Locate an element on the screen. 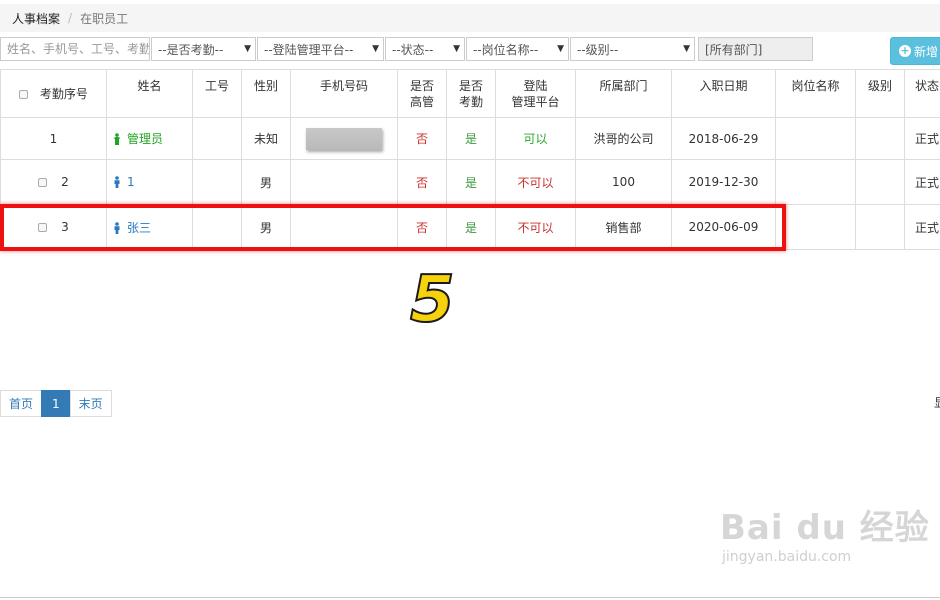 This screenshot has height=600, width=940. row-seq: 2 is located at coordinates (53, 182).